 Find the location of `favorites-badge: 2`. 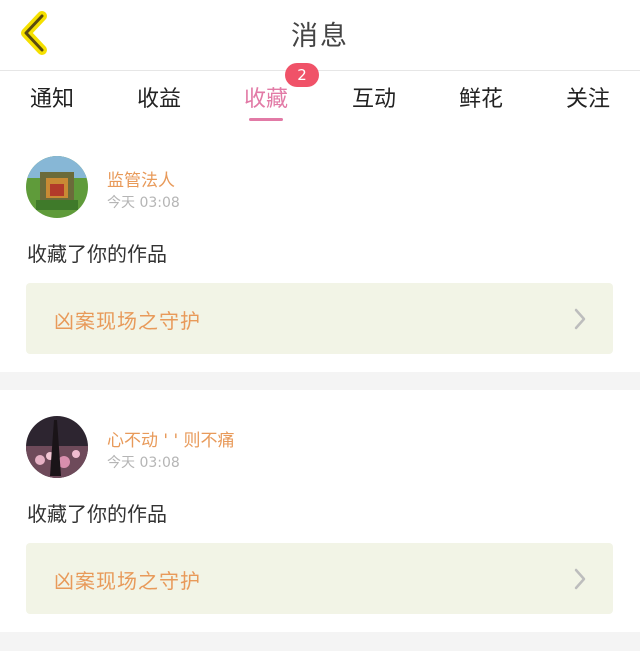

favorites-badge: 2 is located at coordinates (302, 75).